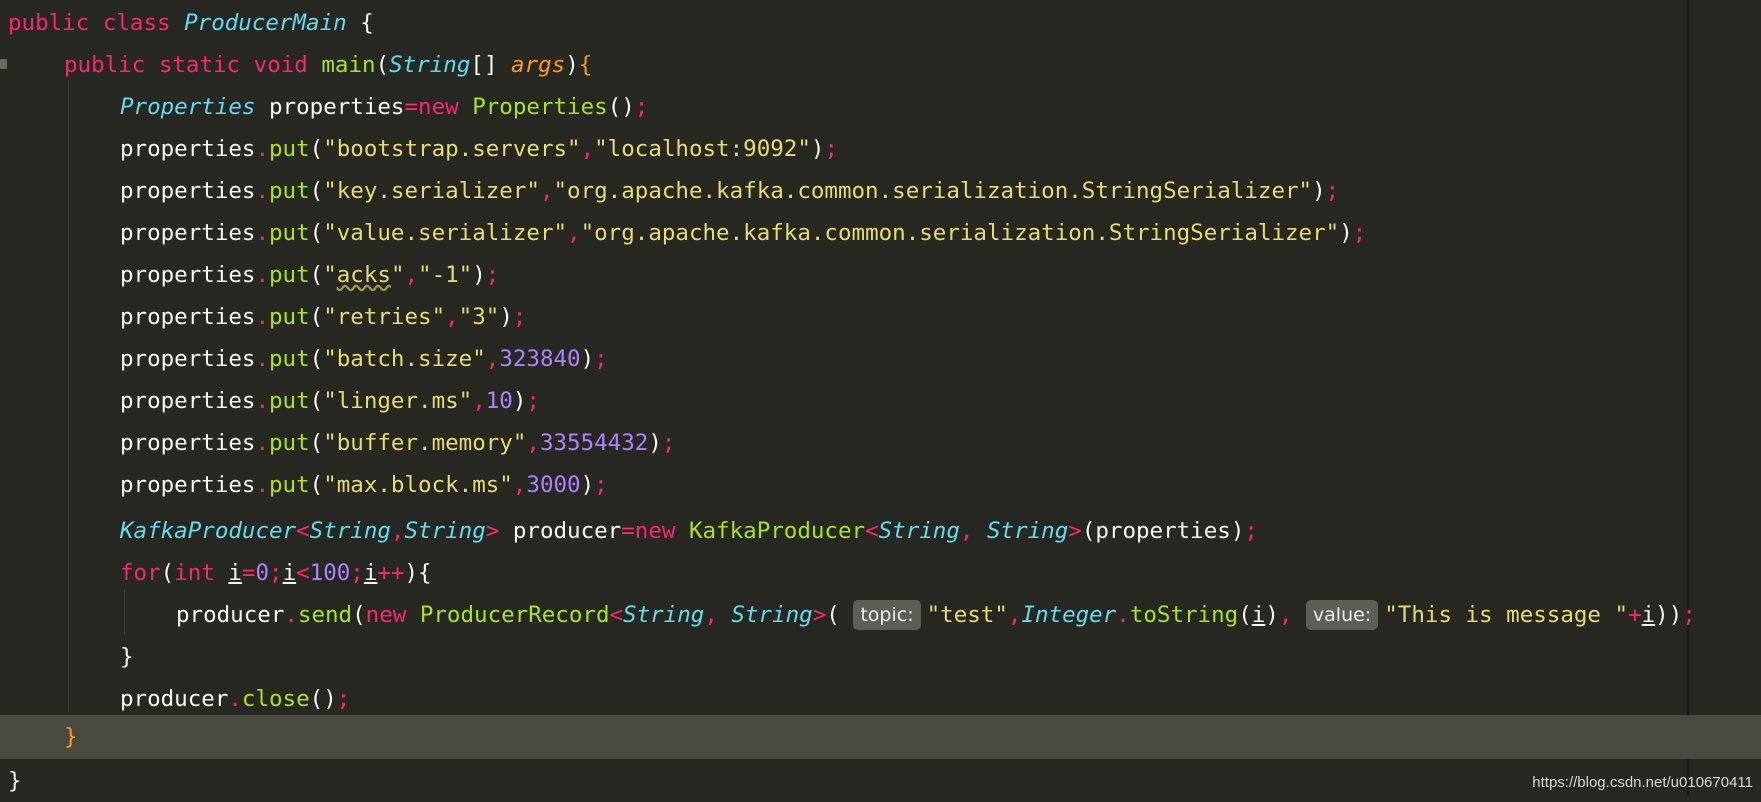 This screenshot has height=802, width=1761. Describe the element at coordinates (880, 737) in the screenshot. I see `current-line: }` at that location.